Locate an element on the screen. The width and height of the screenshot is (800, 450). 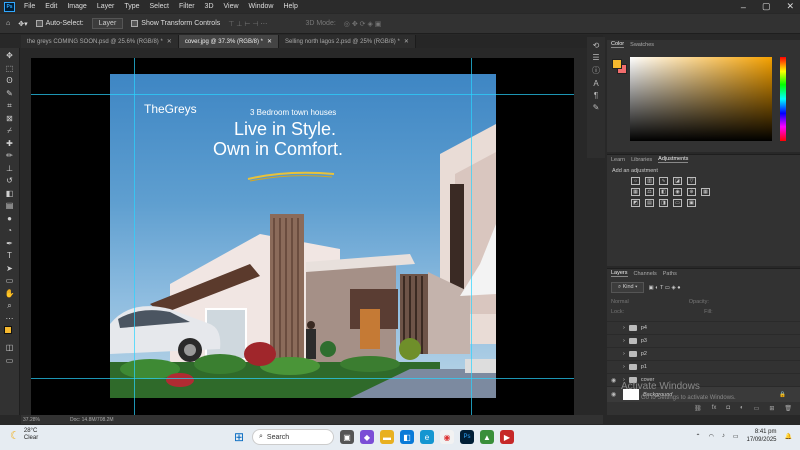
dodge-tool-icon: ◔ is located at coordinates (10, 231).